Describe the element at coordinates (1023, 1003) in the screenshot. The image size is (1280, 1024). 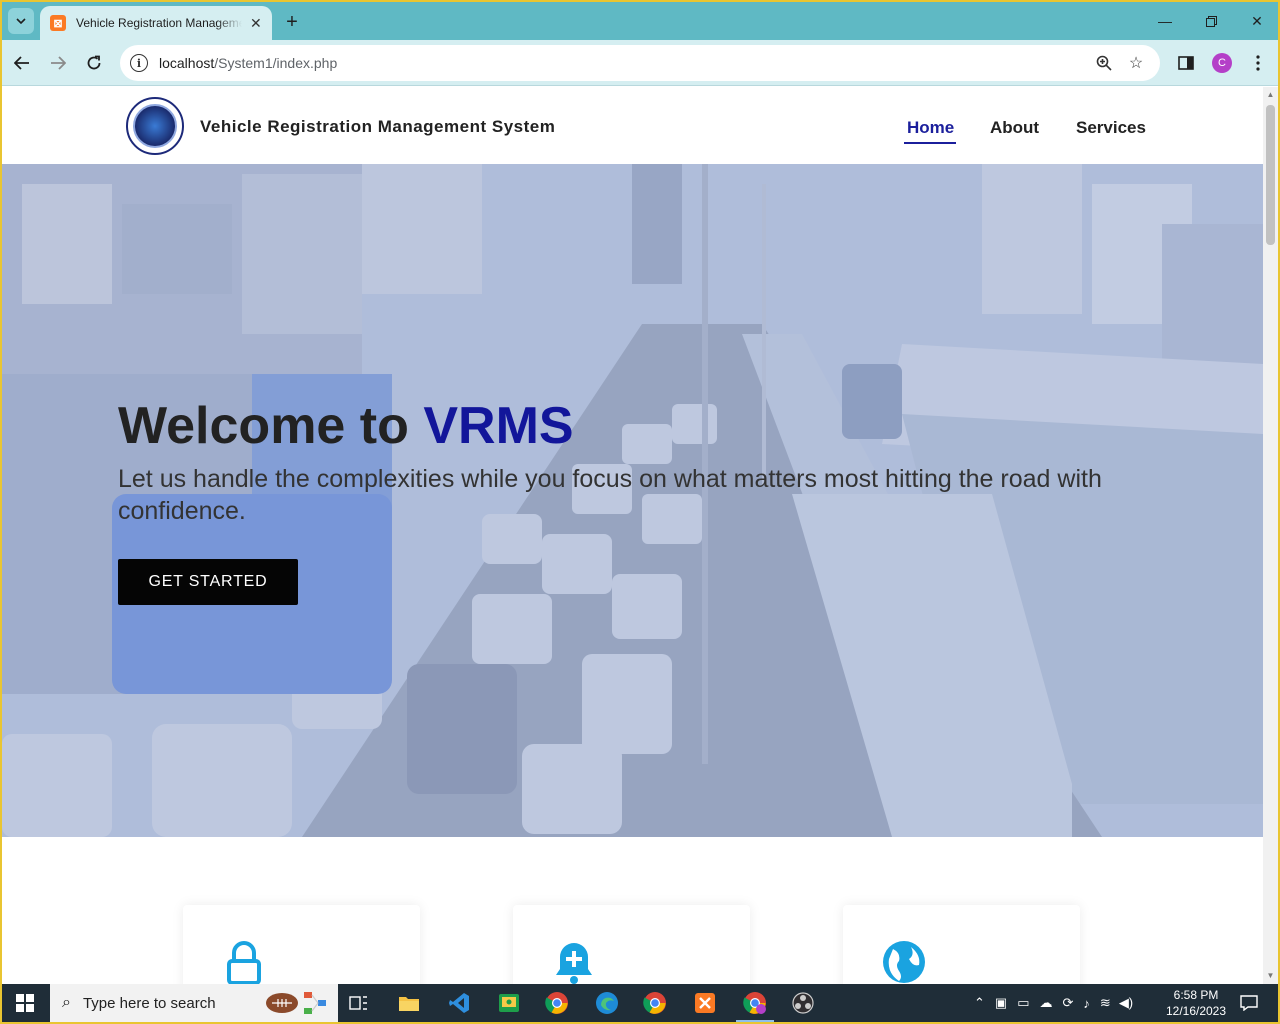
I see `battery-icon: ▭` at that location.